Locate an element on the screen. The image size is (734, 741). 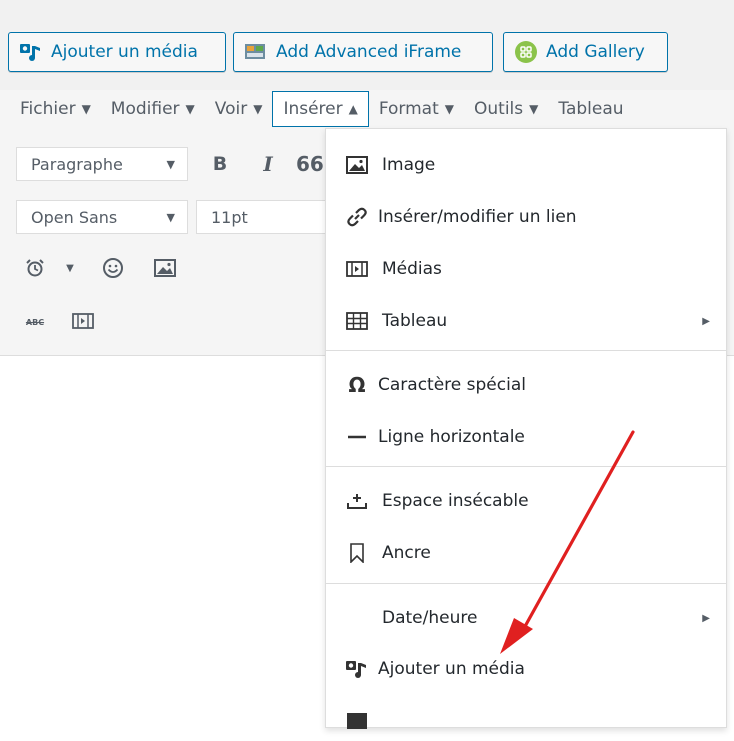
add-media-button: Ajouter un média is located at coordinates (117, 52).